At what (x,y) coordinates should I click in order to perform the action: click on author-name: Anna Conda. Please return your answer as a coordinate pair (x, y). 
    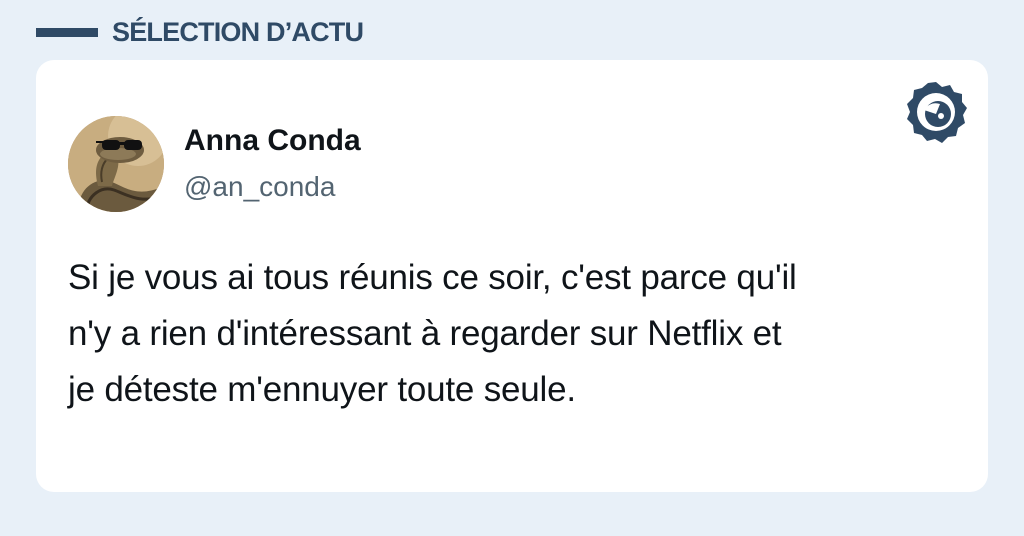
    Looking at the image, I should click on (272, 140).